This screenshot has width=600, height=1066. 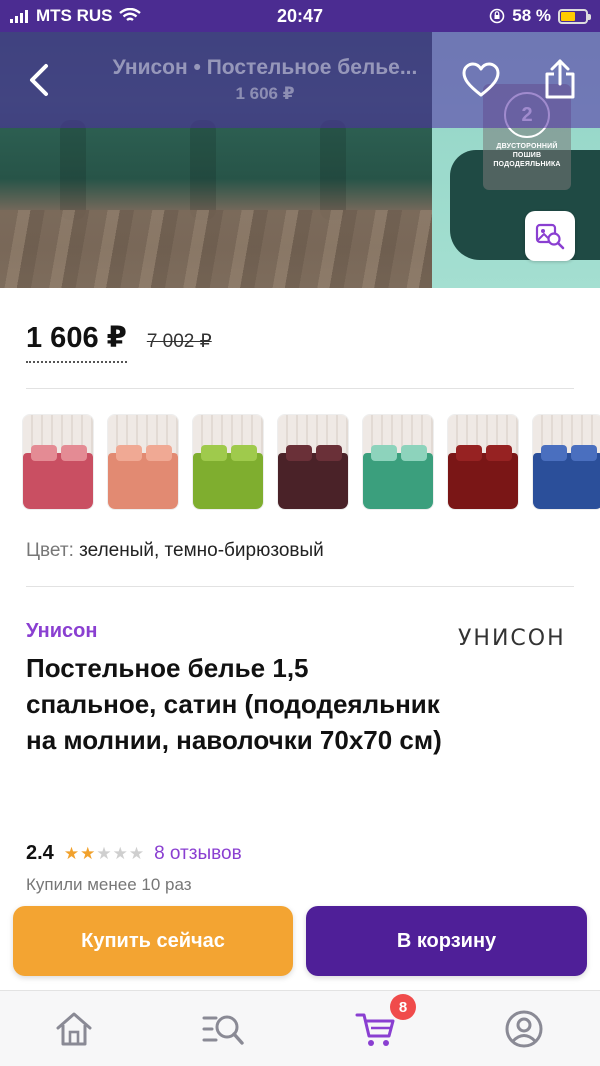 What do you see at coordinates (300, 1028) in the screenshot?
I see `tab-bar` at bounding box center [300, 1028].